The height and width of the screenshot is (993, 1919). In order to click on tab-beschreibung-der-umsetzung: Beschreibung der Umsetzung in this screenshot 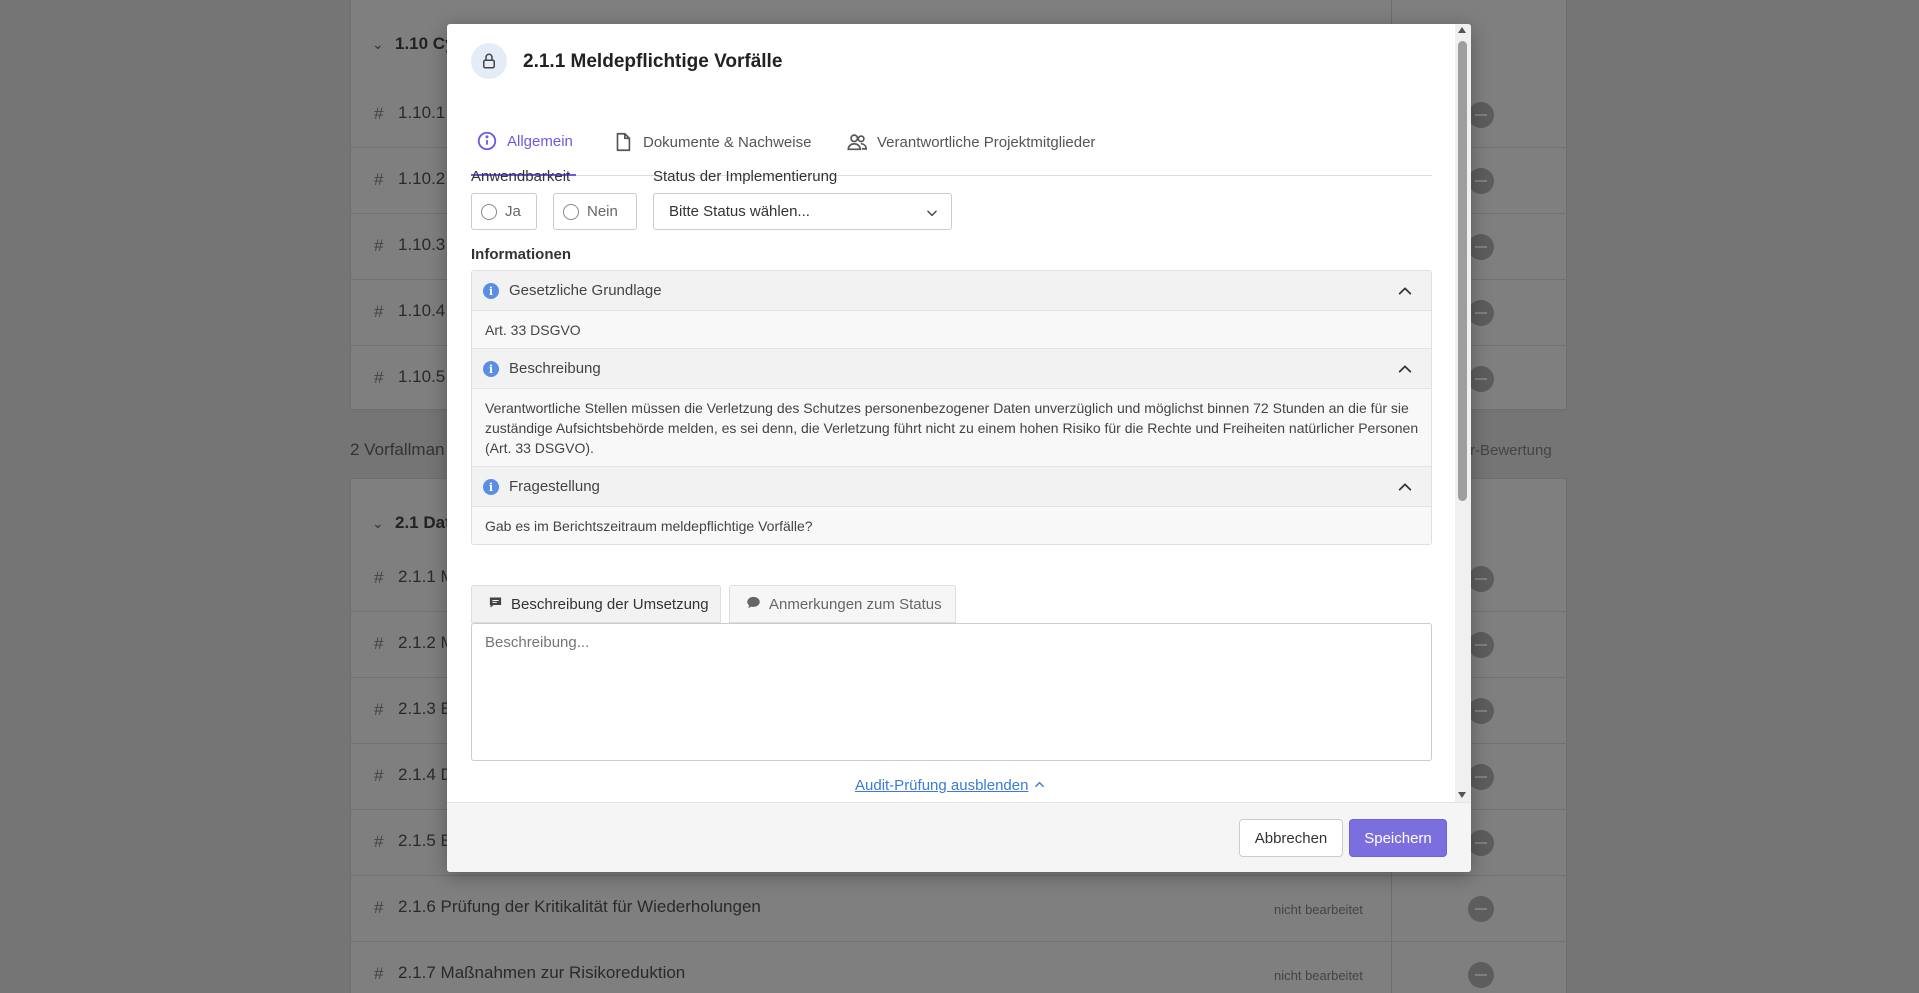, I will do `click(596, 604)`.